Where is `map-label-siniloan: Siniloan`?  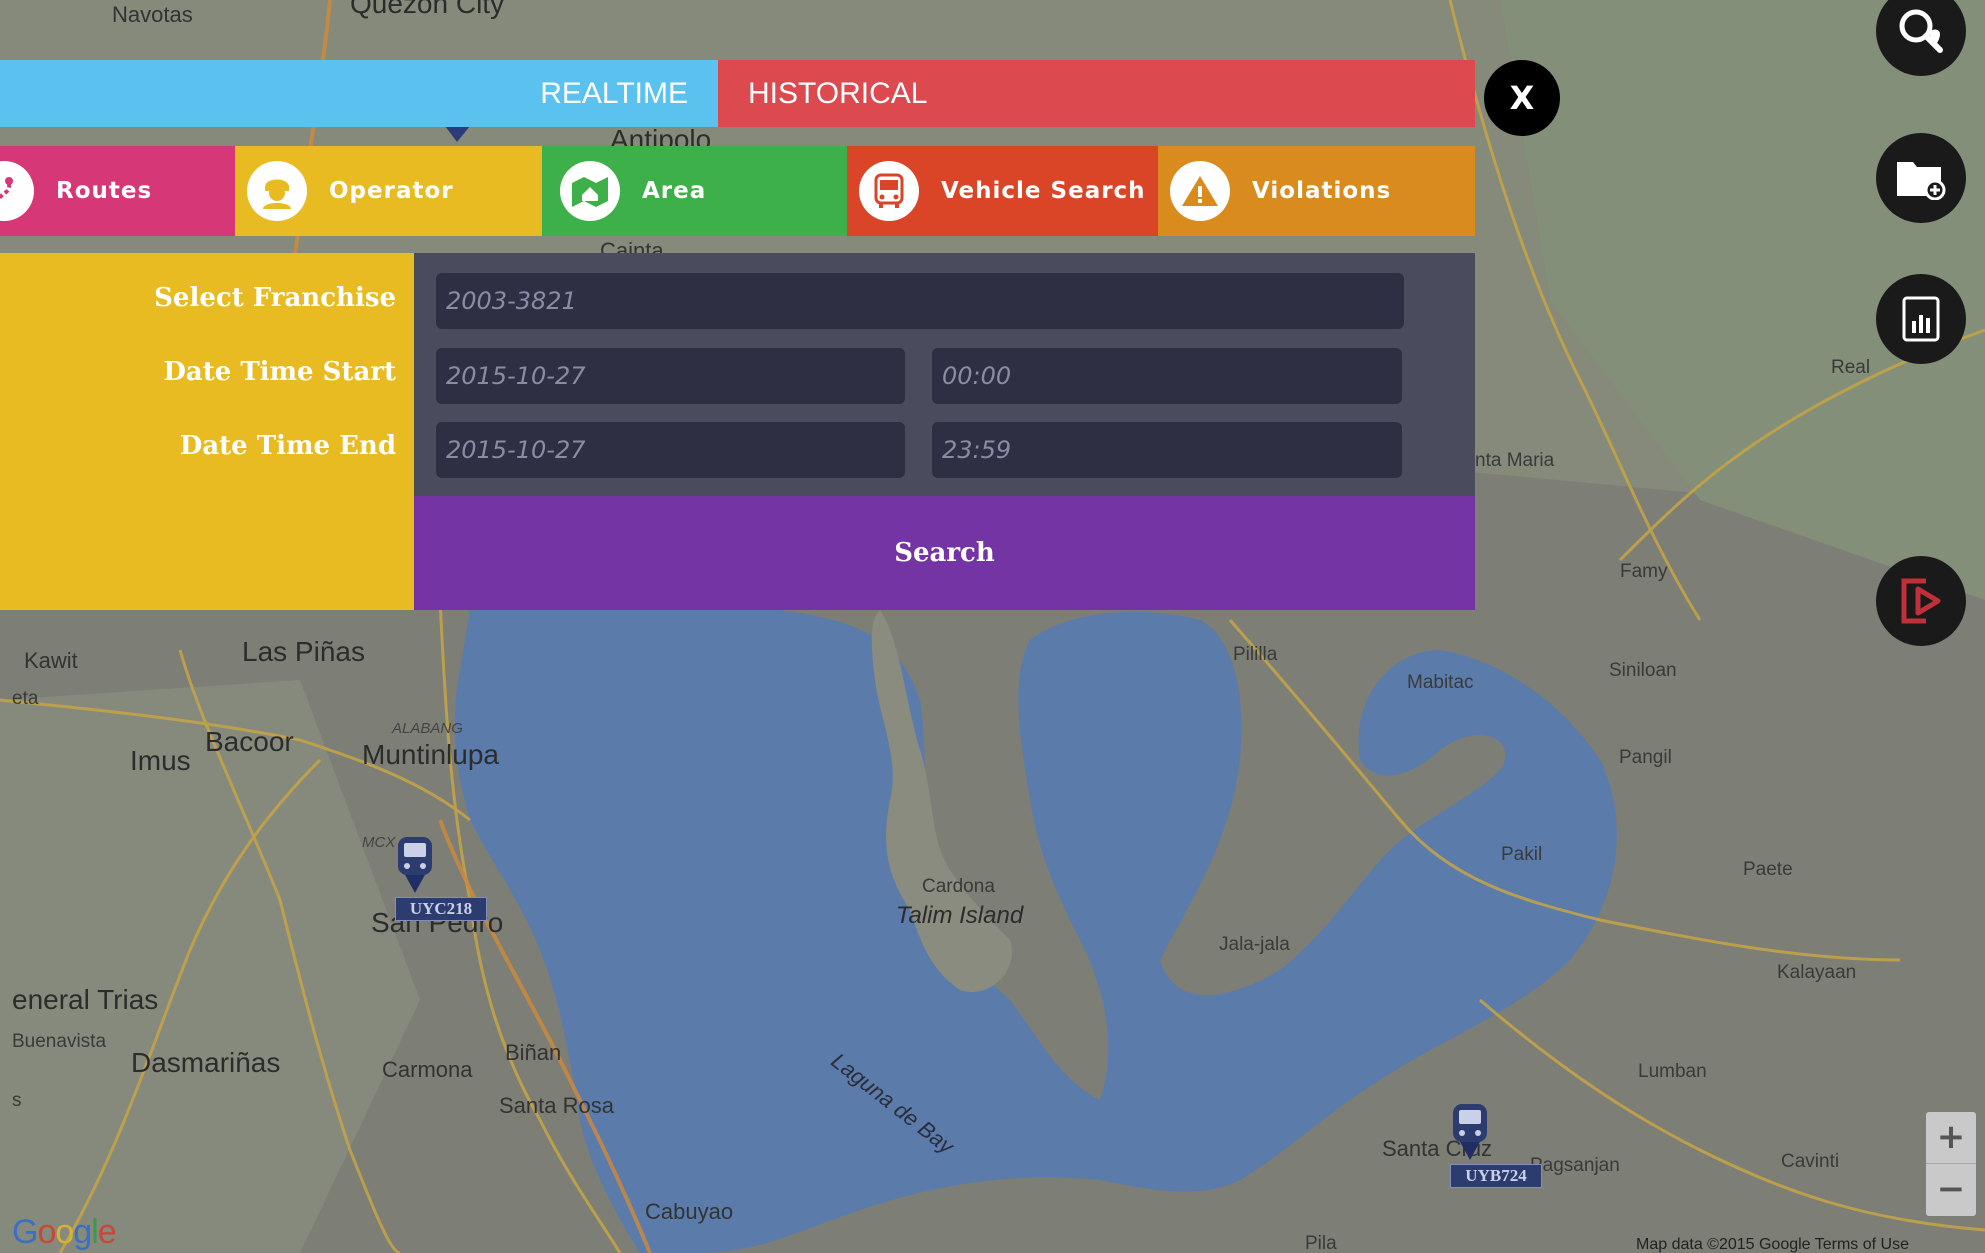
map-label-siniloan: Siniloan is located at coordinates (1643, 670).